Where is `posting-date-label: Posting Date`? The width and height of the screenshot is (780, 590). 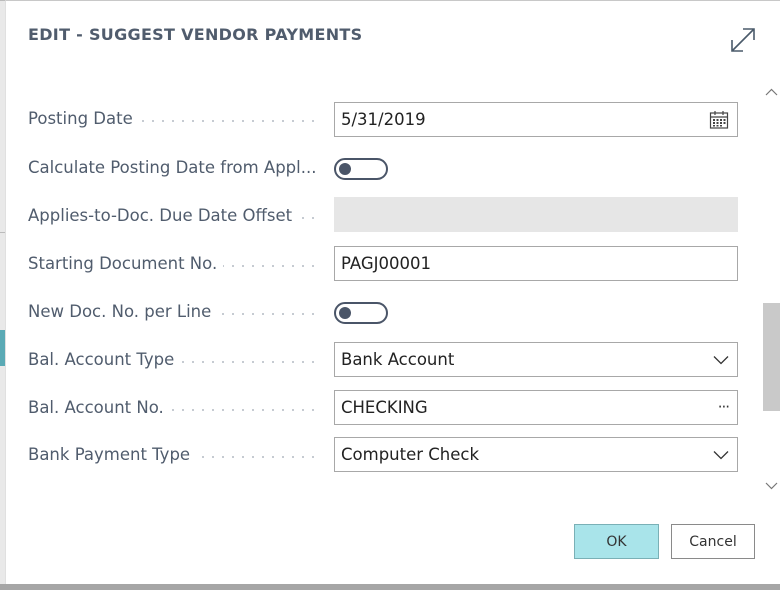
posting-date-label: Posting Date is located at coordinates (173, 121).